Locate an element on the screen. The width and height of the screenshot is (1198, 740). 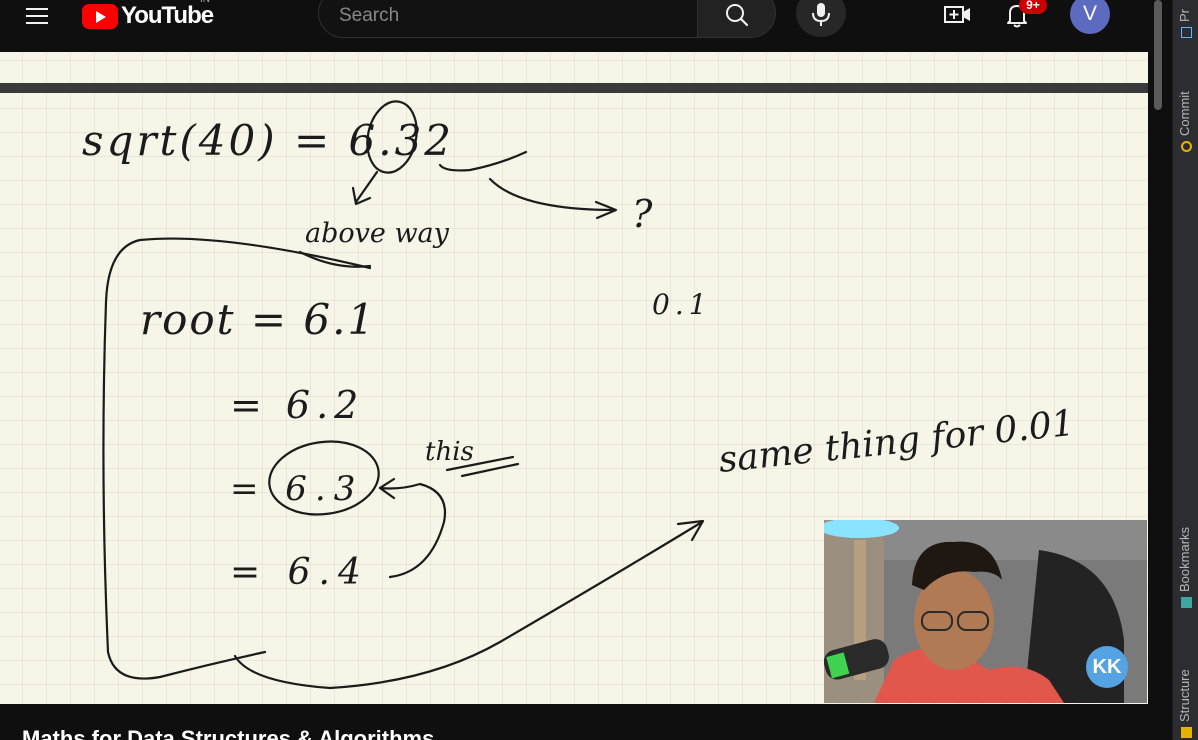
search-input is located at coordinates (509, 16).